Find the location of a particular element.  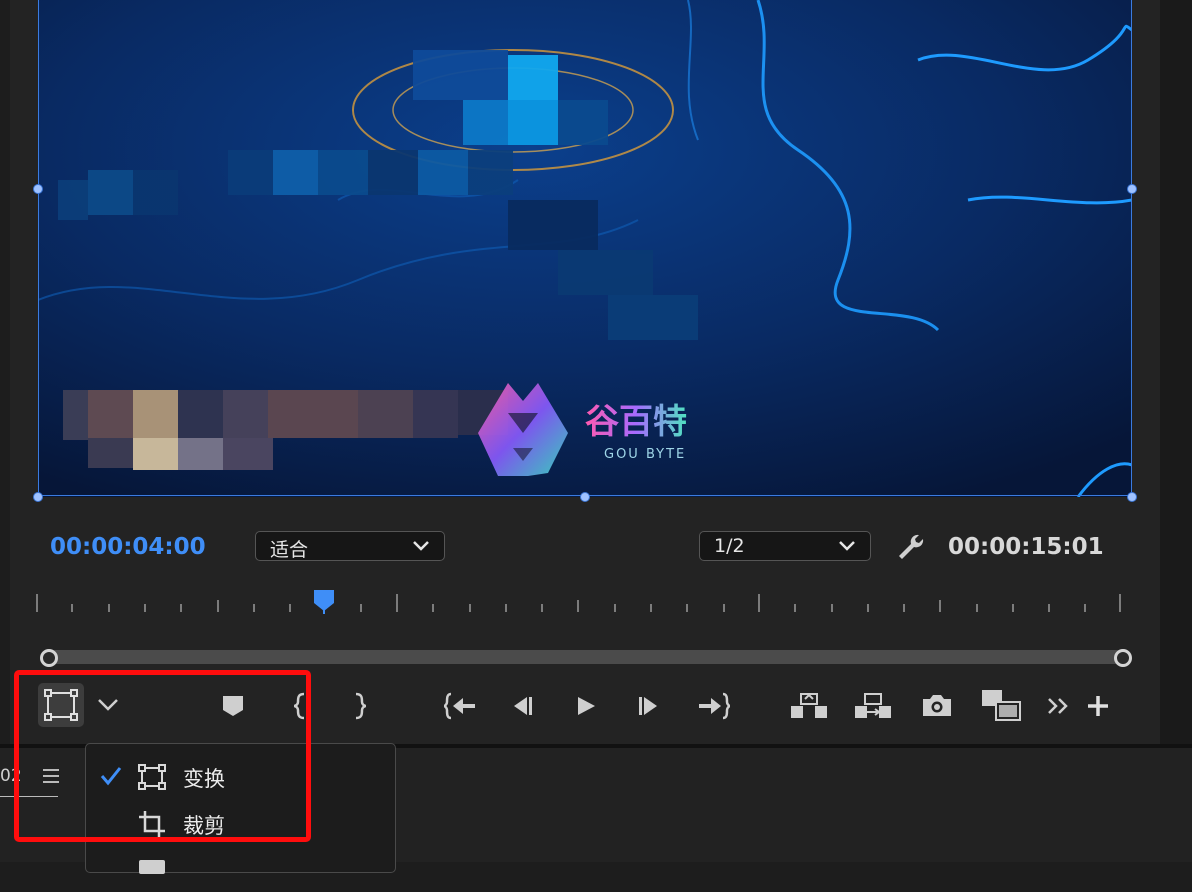

duration-timecode: 00:00:15:01 is located at coordinates (1026, 547).